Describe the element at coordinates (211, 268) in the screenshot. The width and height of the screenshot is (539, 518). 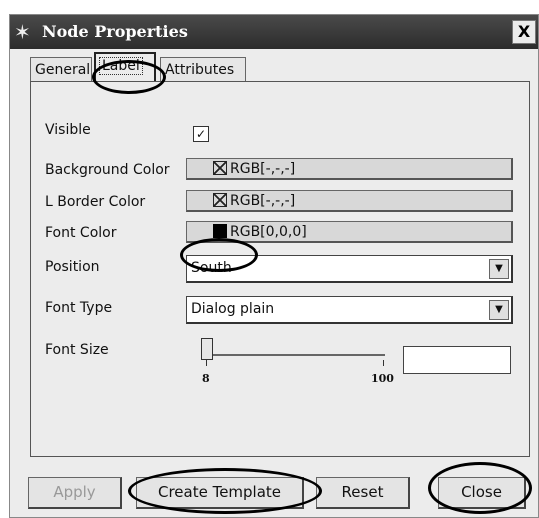
I see `position-value: South` at that location.